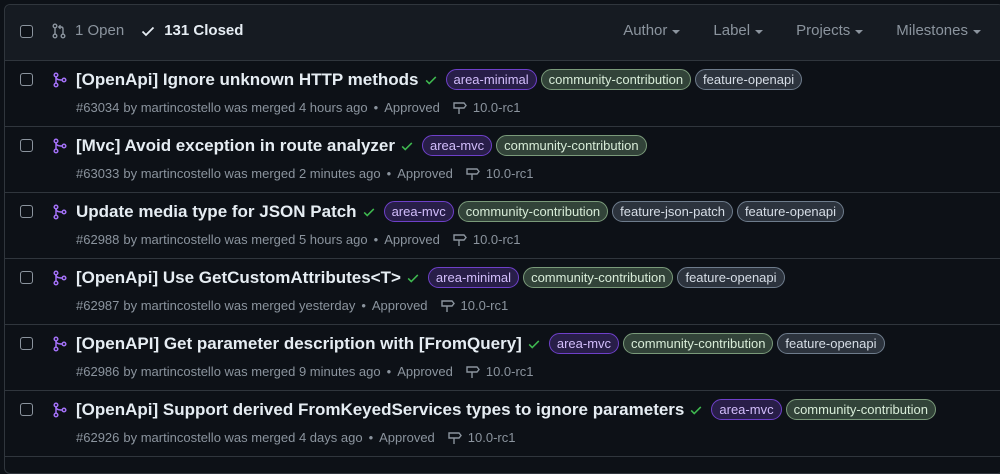  Describe the element at coordinates (247, 80) in the screenshot. I see `pull-request-title: [OpenApi] Ignore unknown HTTP methods` at that location.